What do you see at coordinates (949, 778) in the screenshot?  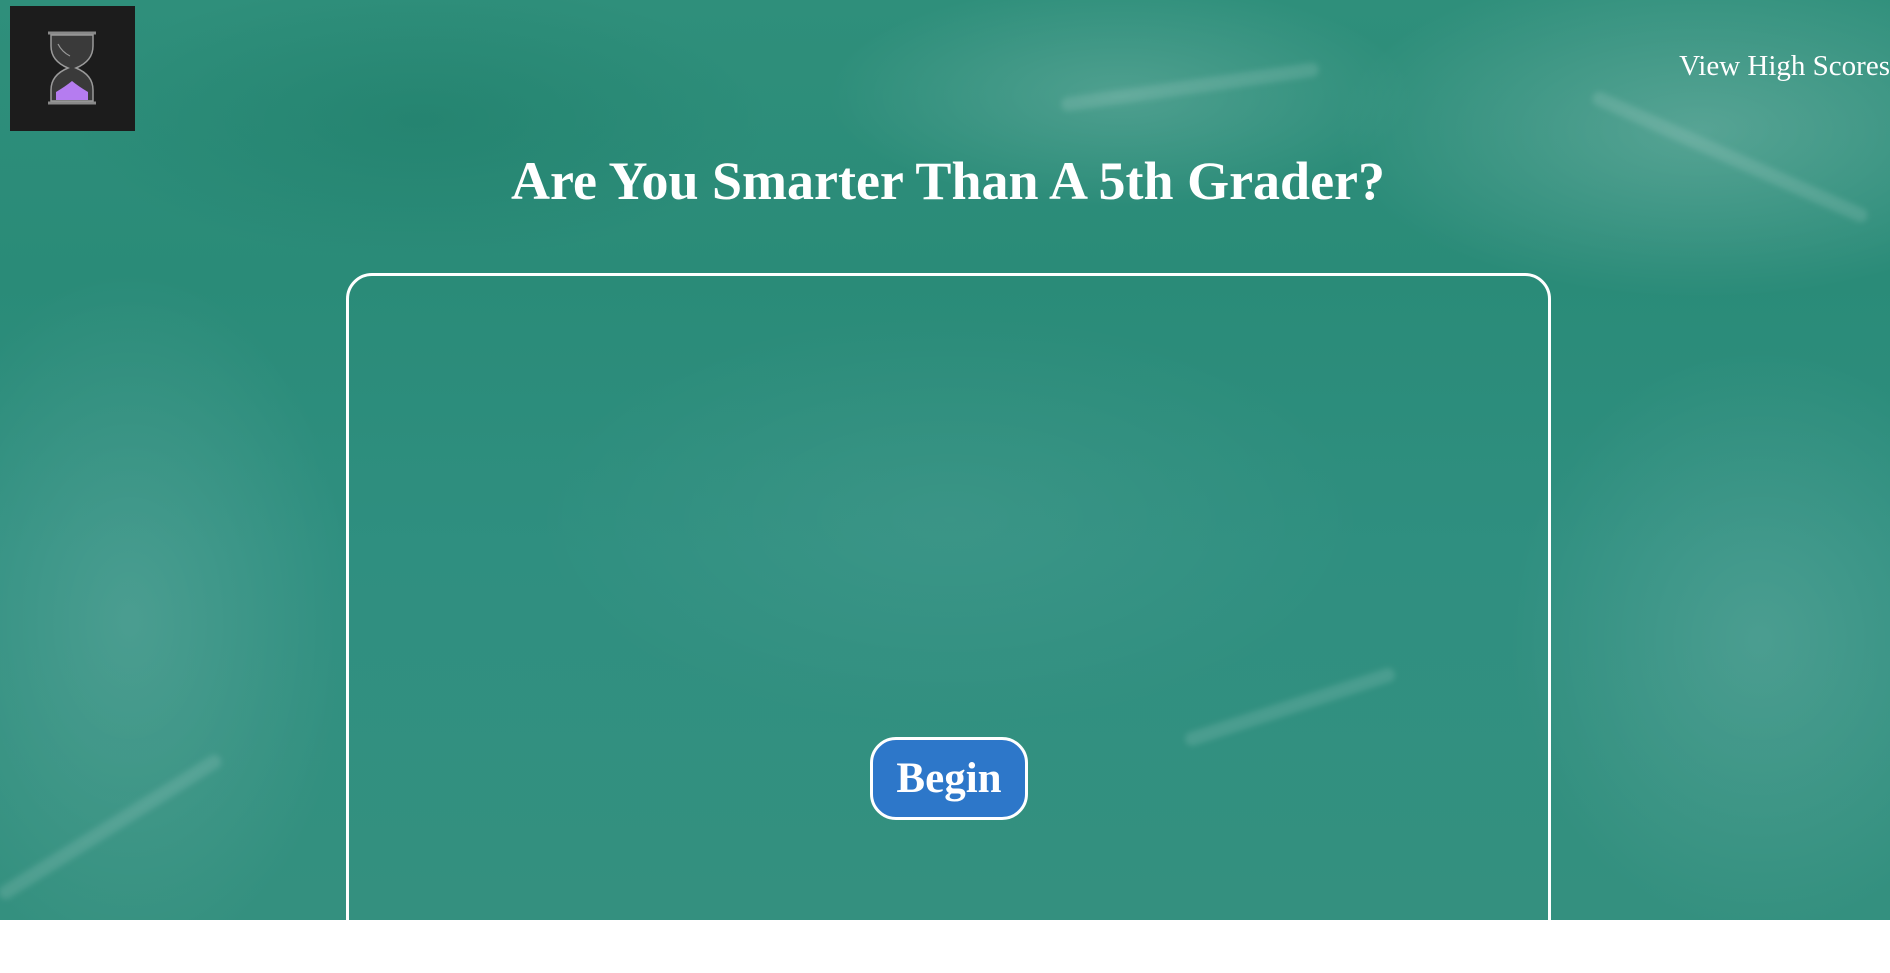 I see `begin-button: Begin` at bounding box center [949, 778].